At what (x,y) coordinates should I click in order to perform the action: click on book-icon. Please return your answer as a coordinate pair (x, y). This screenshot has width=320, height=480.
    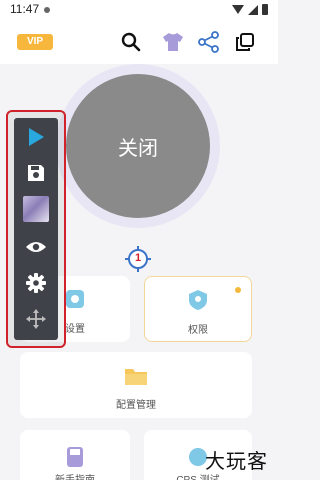
    Looking at the image, I should click on (75, 457).